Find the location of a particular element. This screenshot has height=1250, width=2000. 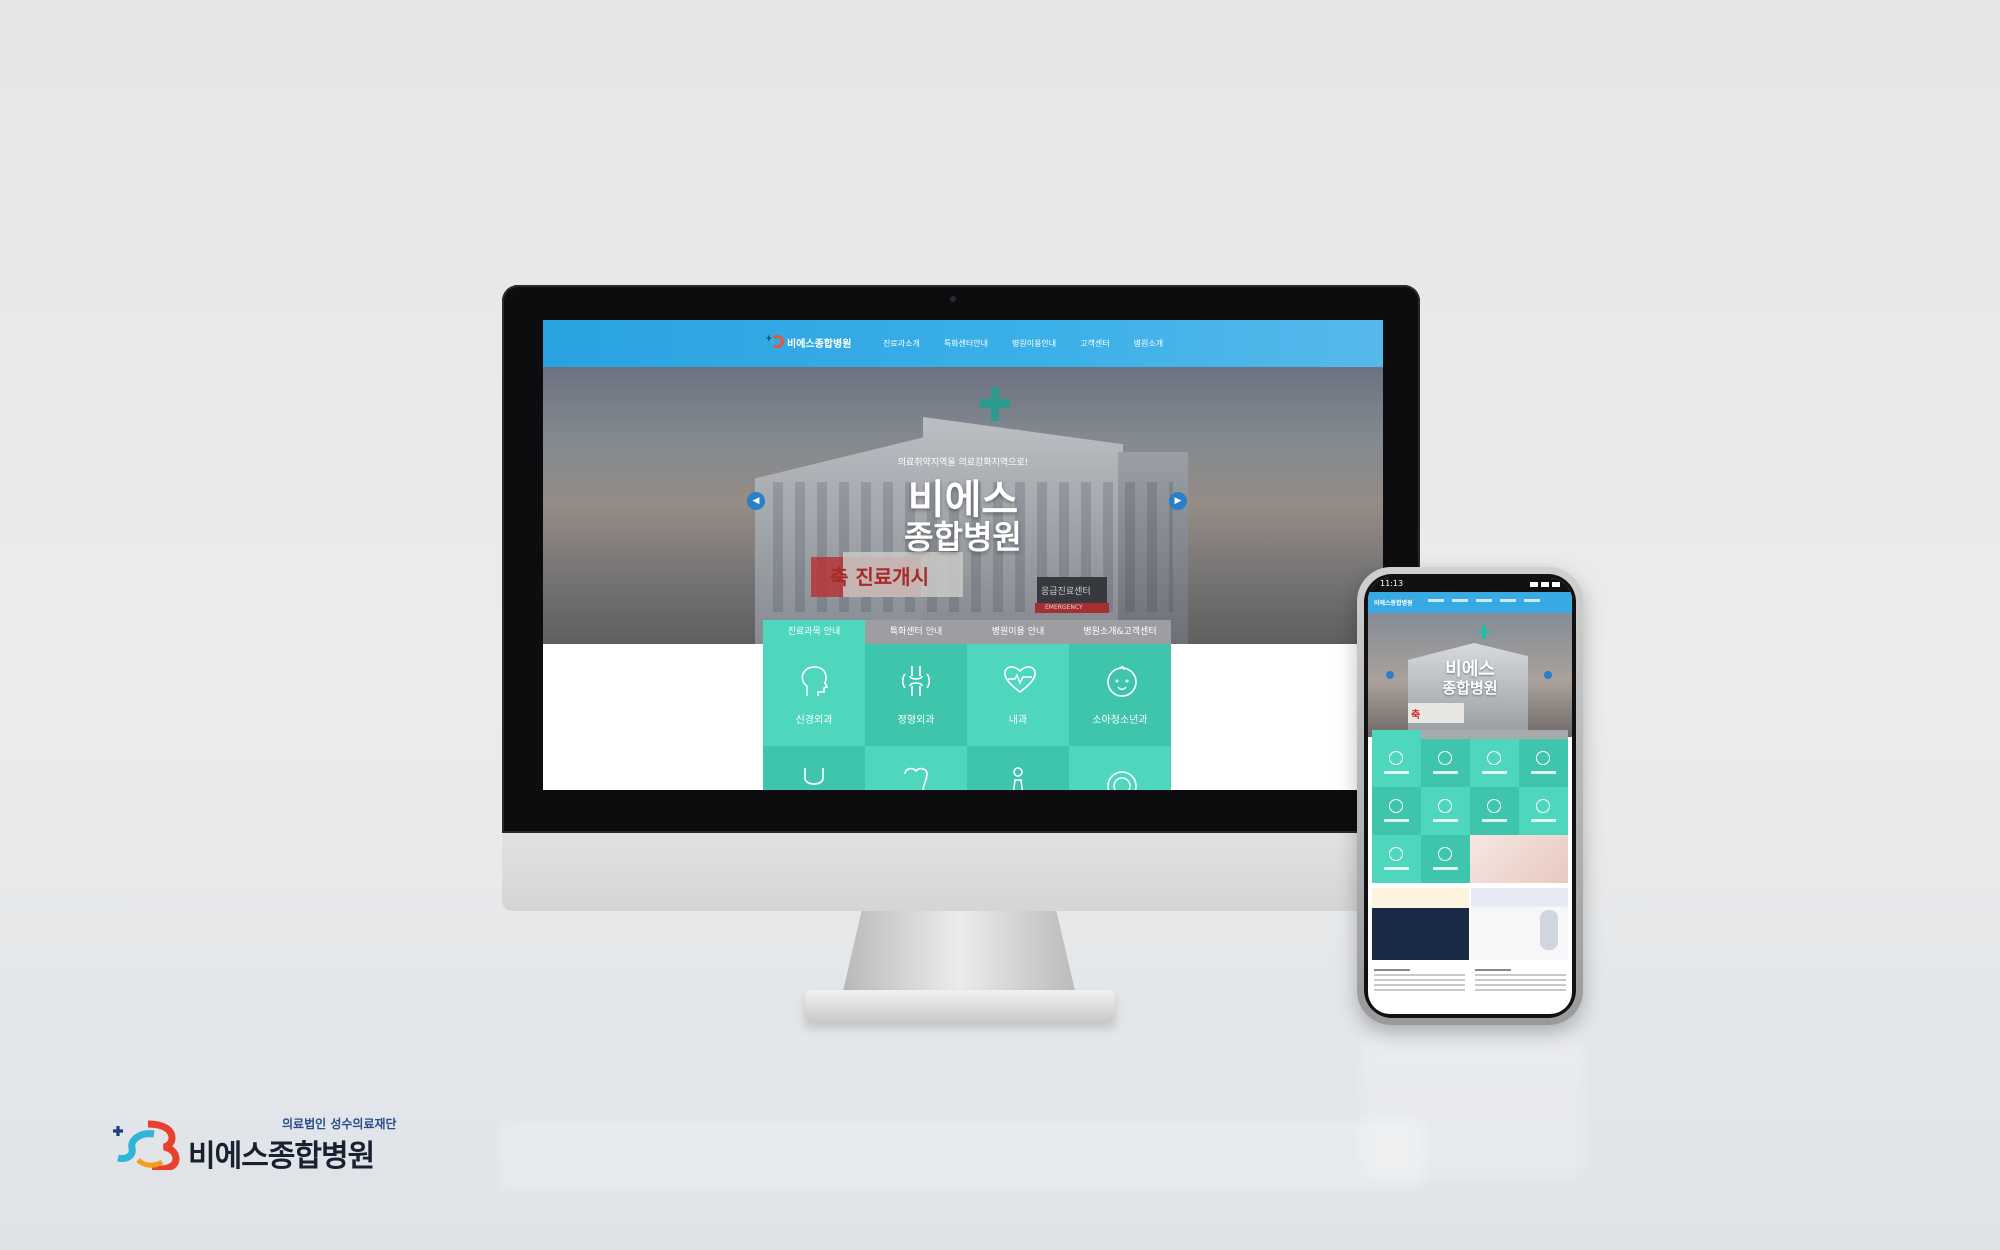

department-tile-orthopedics: 정형외과 is located at coordinates (916, 695).